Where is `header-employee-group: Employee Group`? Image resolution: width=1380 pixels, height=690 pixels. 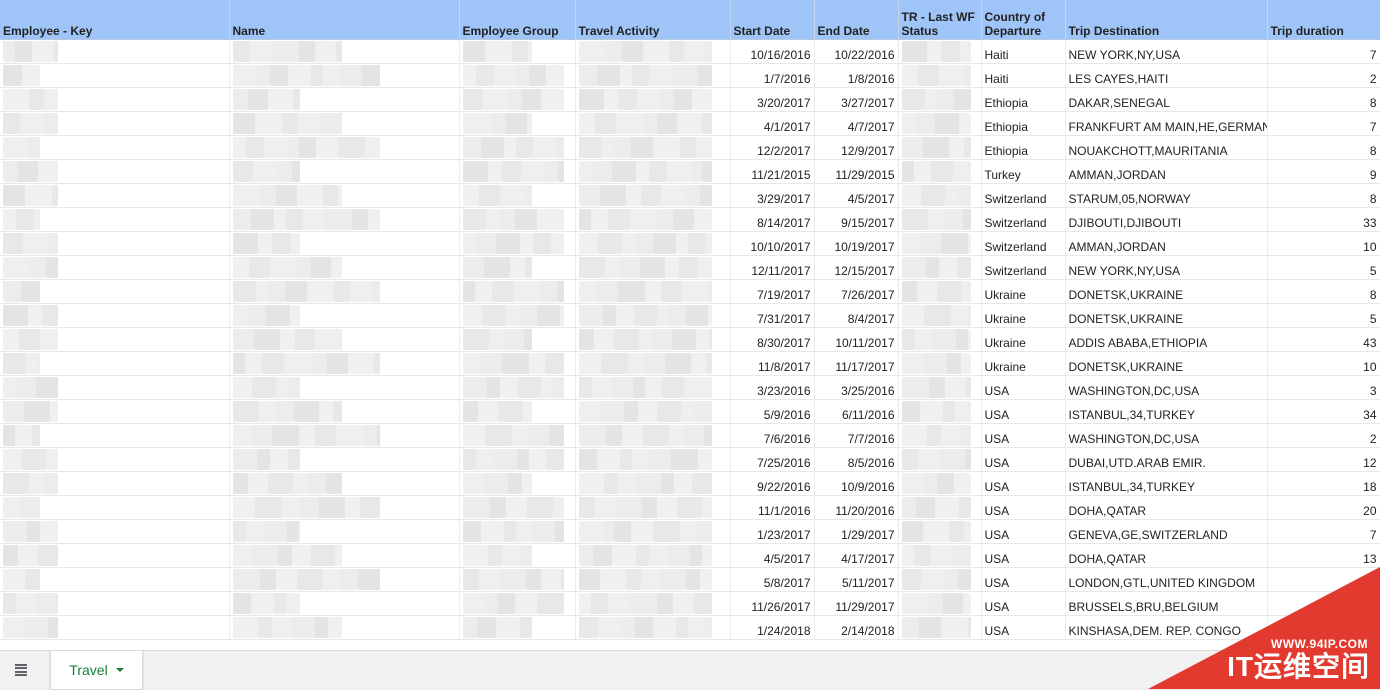
header-employee-group: Employee Group is located at coordinates (517, 20).